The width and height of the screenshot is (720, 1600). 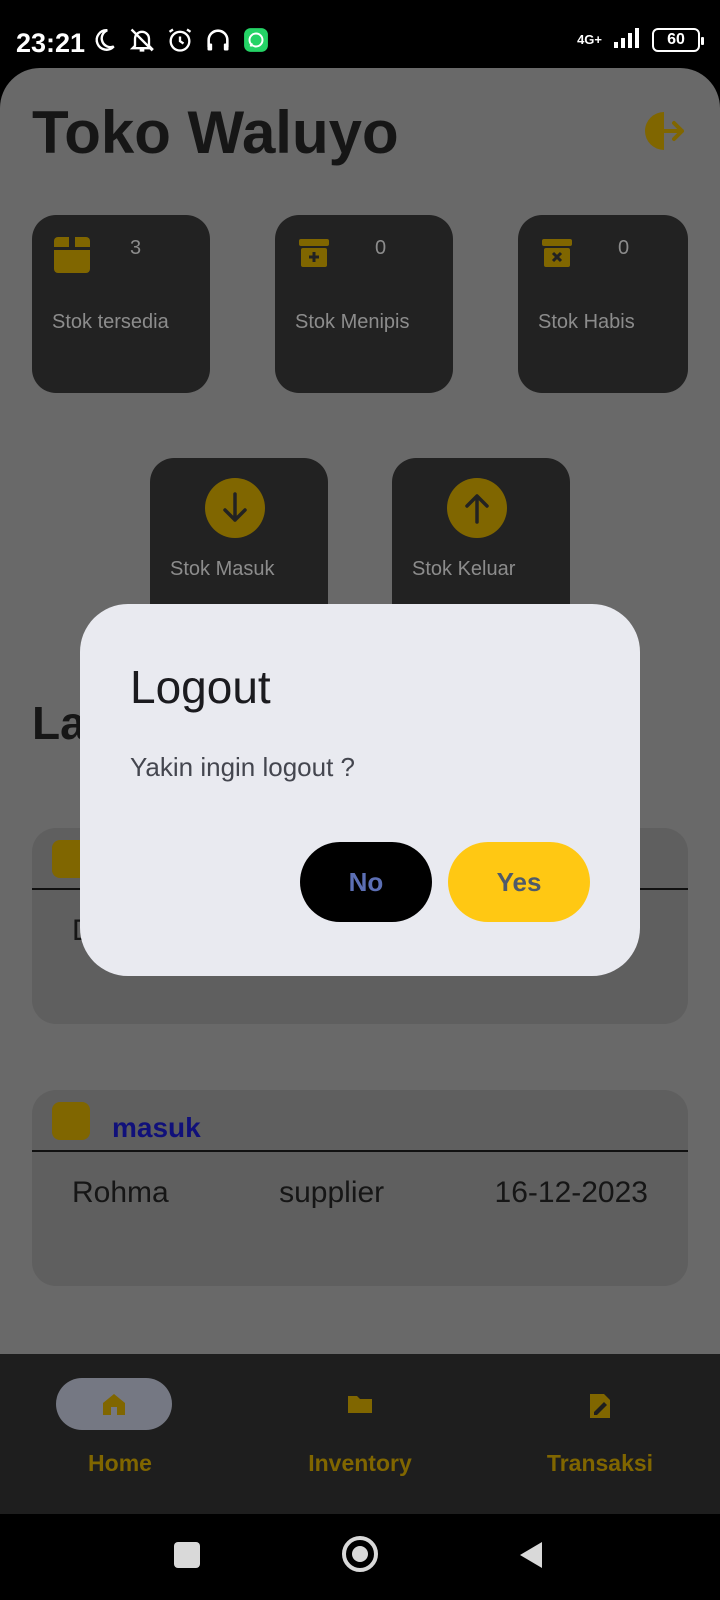 What do you see at coordinates (72, 257) in the screenshot?
I see `box-icon` at bounding box center [72, 257].